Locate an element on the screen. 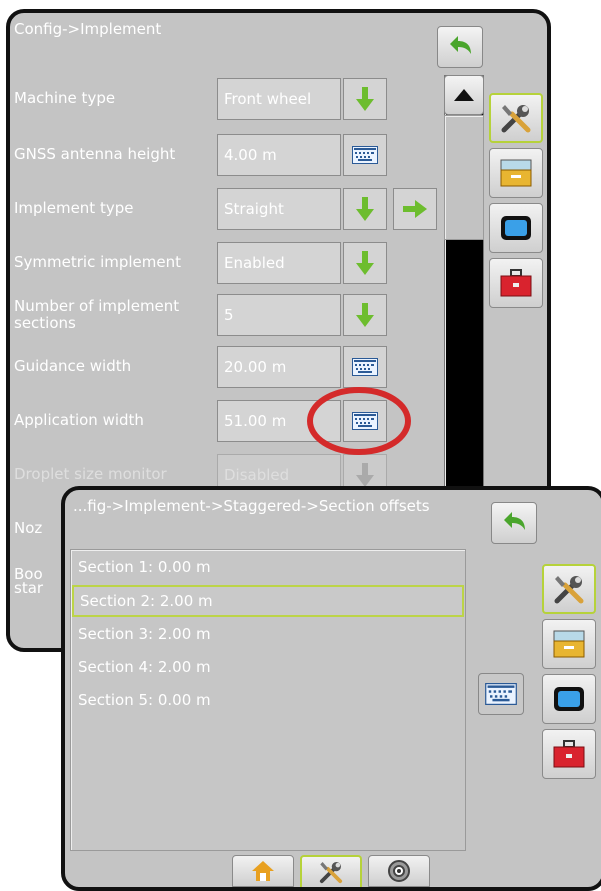  label-number-of-implement-sections: Number of implement sections is located at coordinates (97, 314).